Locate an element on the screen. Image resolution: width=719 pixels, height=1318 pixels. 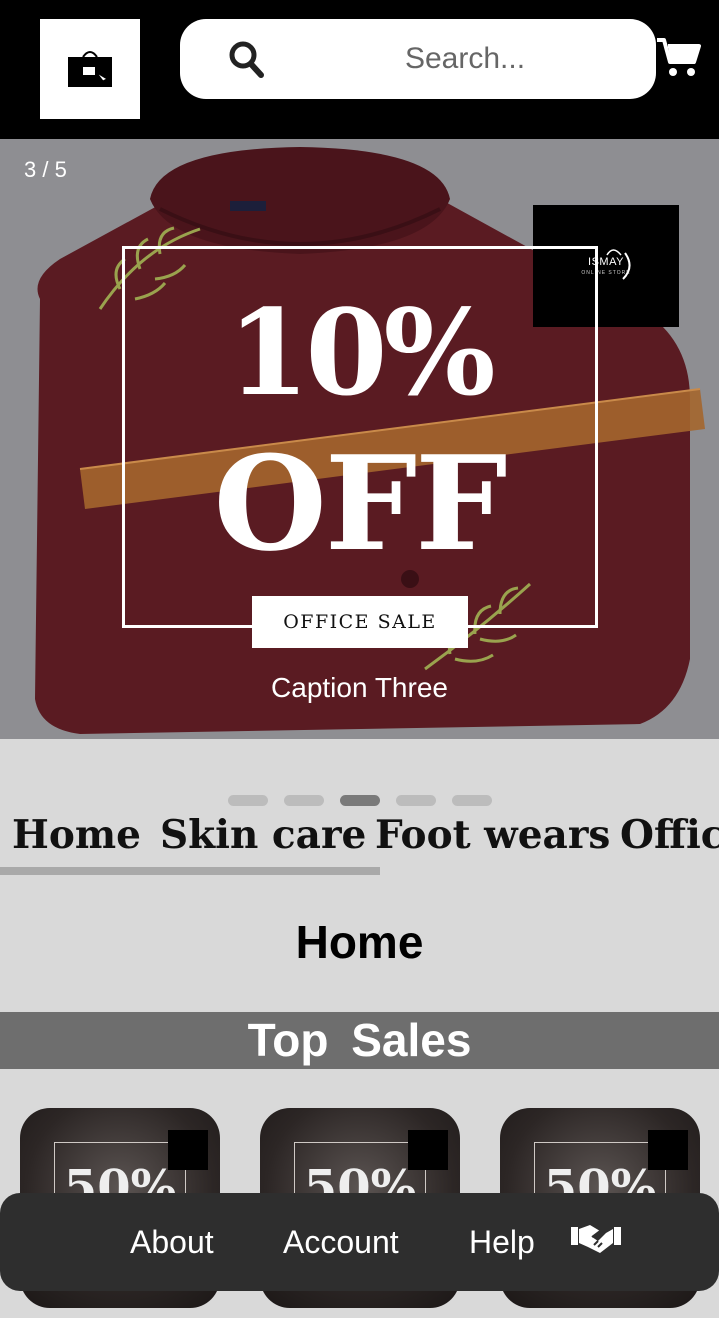
store-logo is located at coordinates (90, 69).